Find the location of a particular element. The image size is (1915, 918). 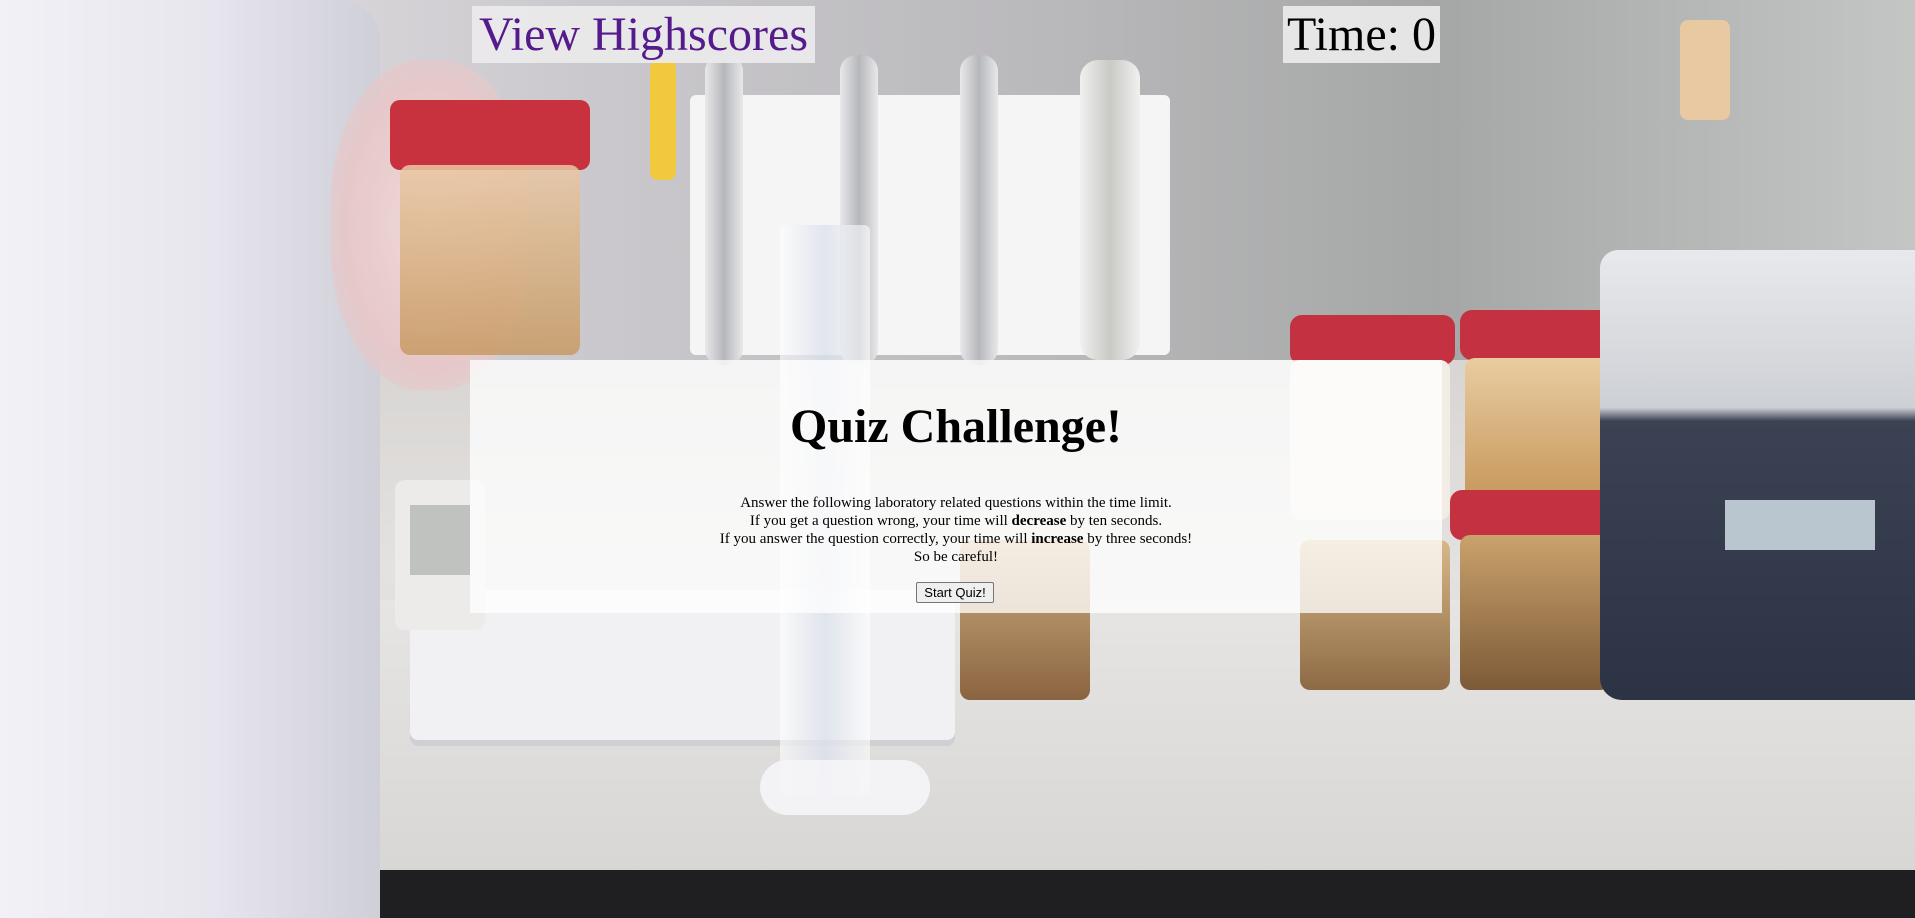

timer-display: Time: 0 is located at coordinates (1361, 34).